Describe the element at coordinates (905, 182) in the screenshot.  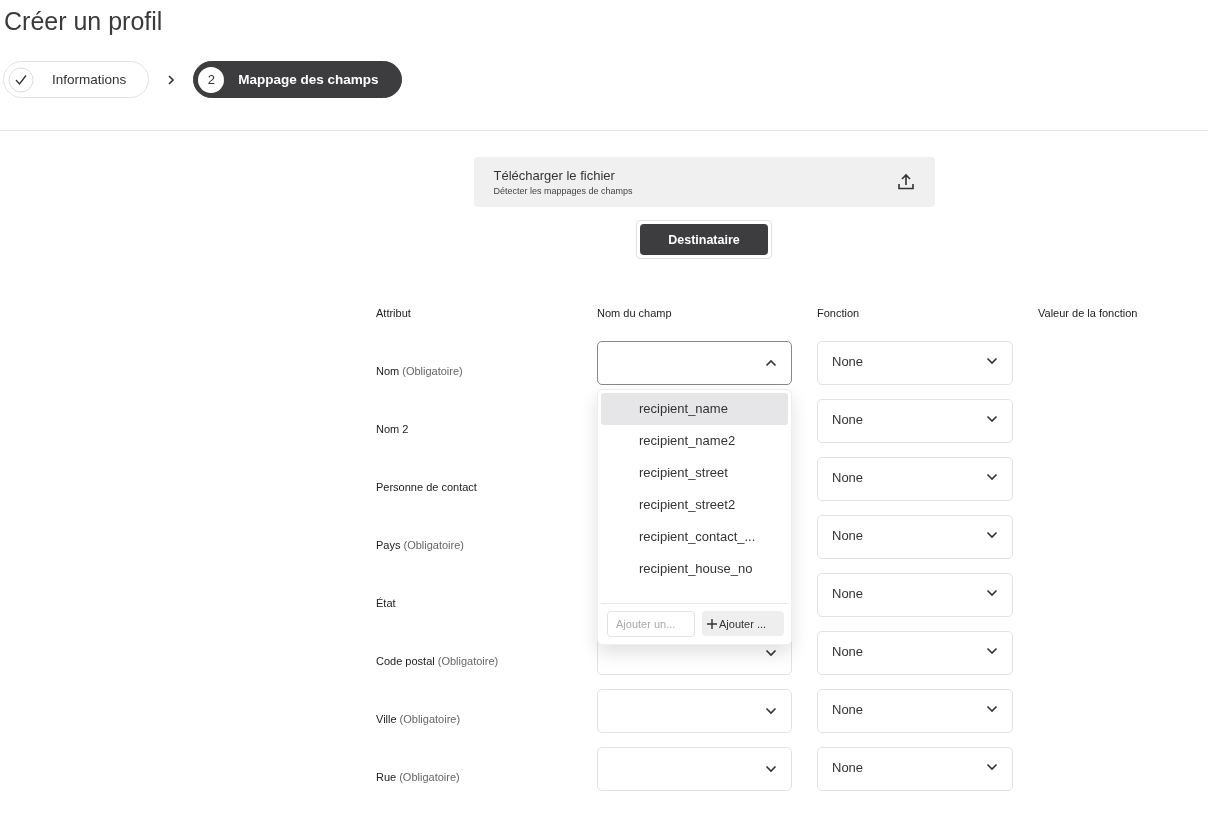
I see `upload-icon` at that location.